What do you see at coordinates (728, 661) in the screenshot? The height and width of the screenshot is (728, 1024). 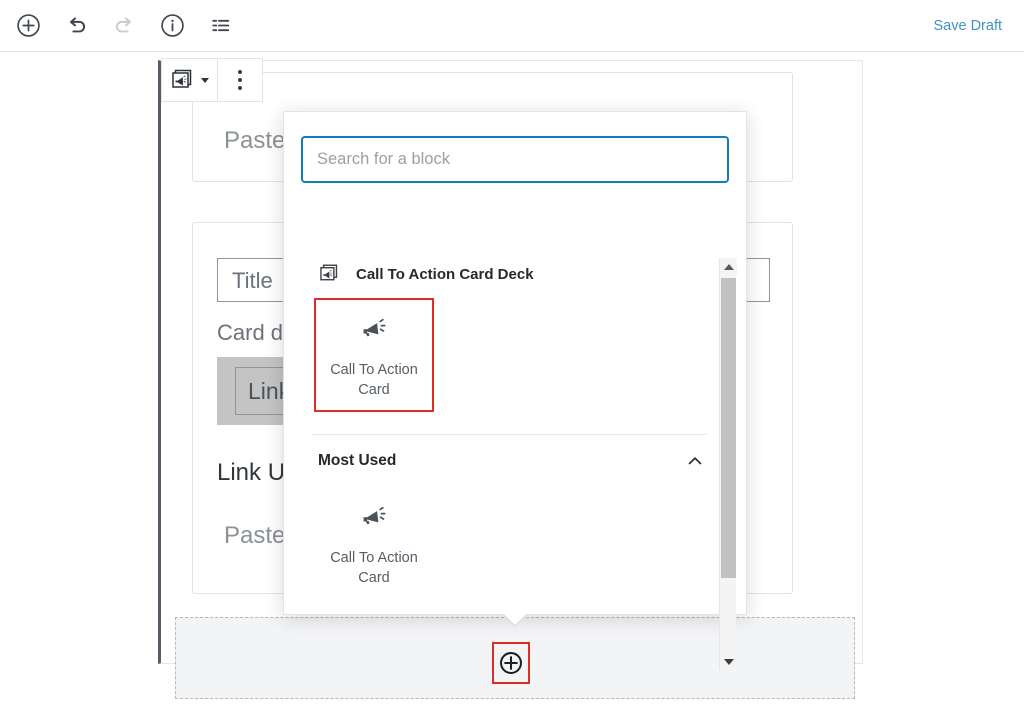 I see `scroll-down-arrow-icon` at bounding box center [728, 661].